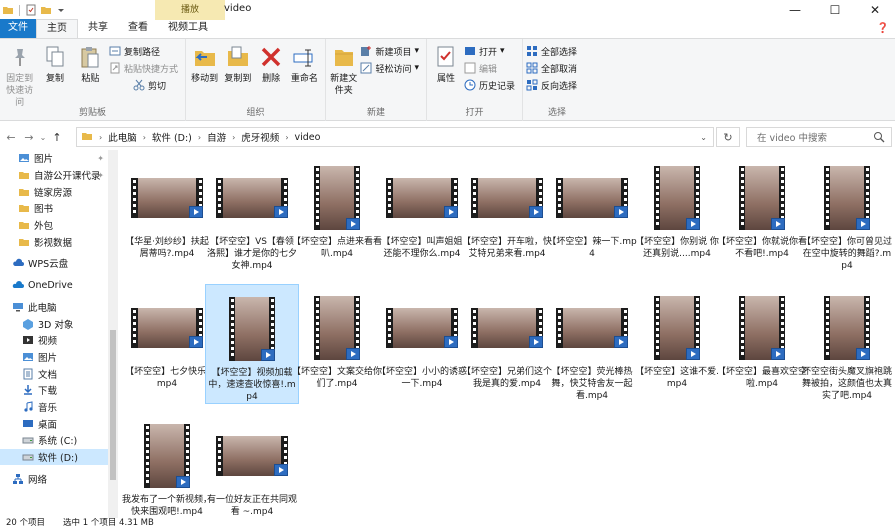 The height and width of the screenshot is (528, 895). Describe the element at coordinates (260, 137) in the screenshot. I see `breadcrumb-huya-video: 虎牙视频` at that location.